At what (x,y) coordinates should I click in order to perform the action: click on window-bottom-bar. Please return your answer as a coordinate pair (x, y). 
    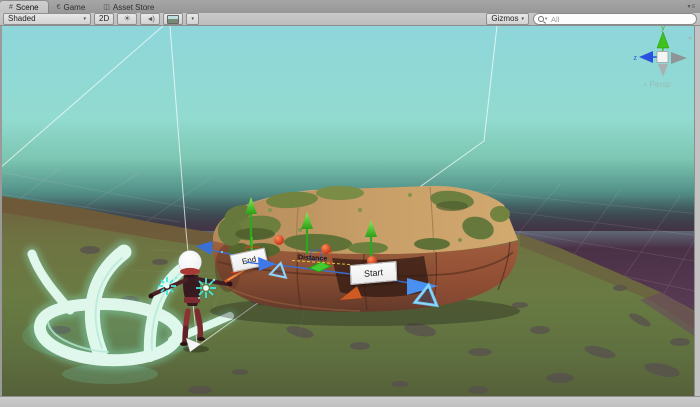
    Looking at the image, I should click on (350, 401).